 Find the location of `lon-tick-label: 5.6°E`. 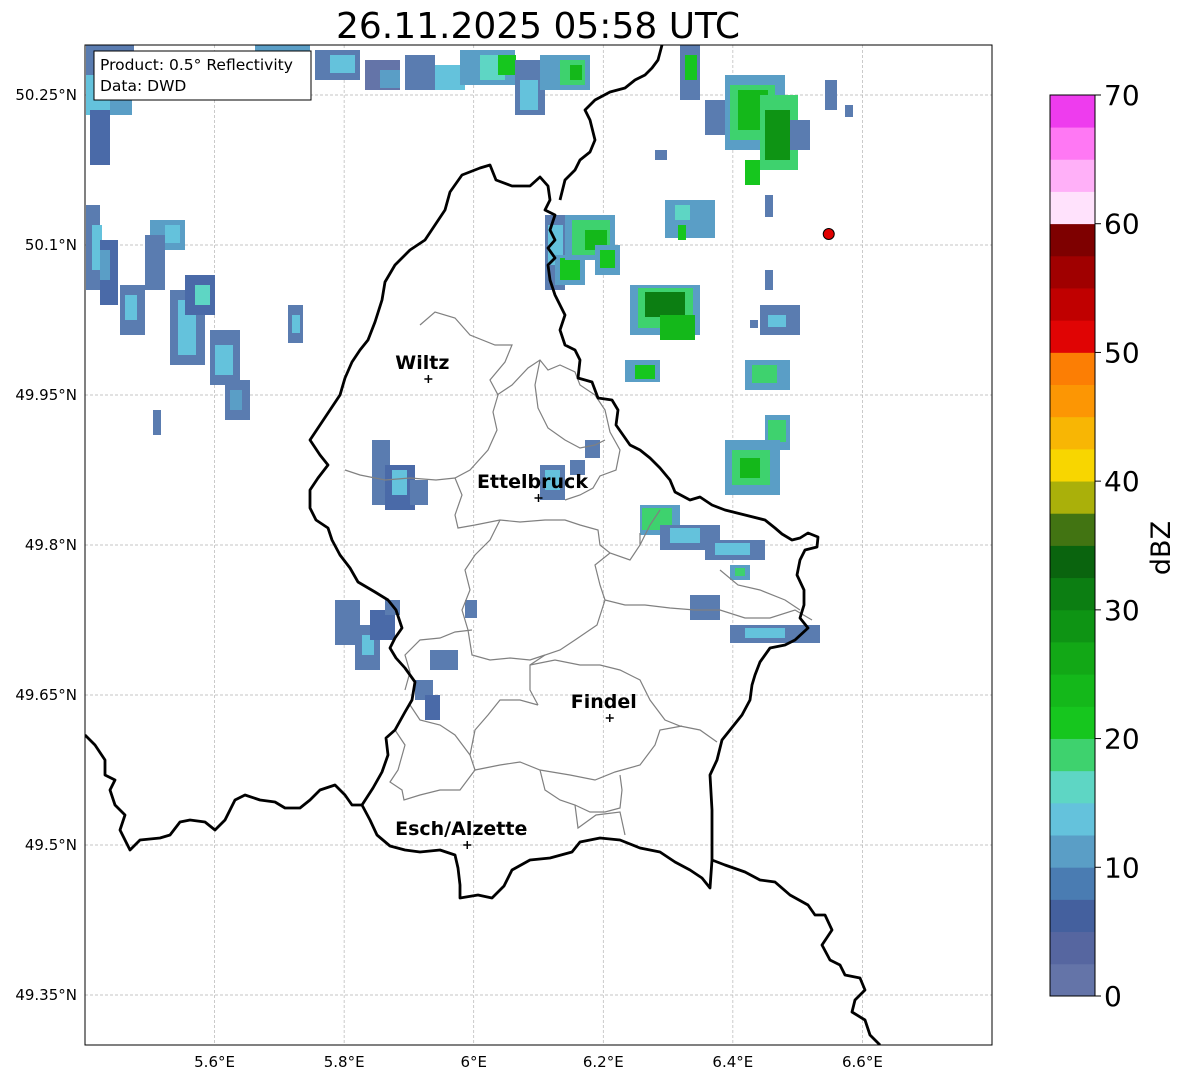

lon-tick-label: 5.6°E is located at coordinates (214, 1062).